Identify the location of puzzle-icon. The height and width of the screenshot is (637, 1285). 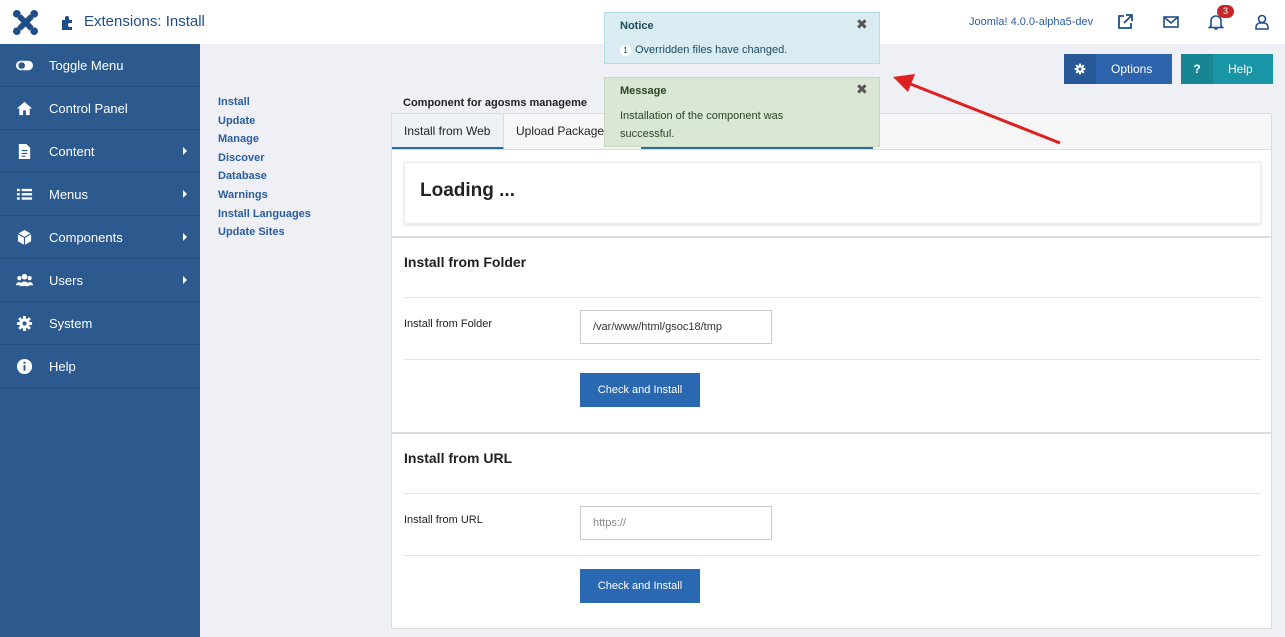
(67, 23).